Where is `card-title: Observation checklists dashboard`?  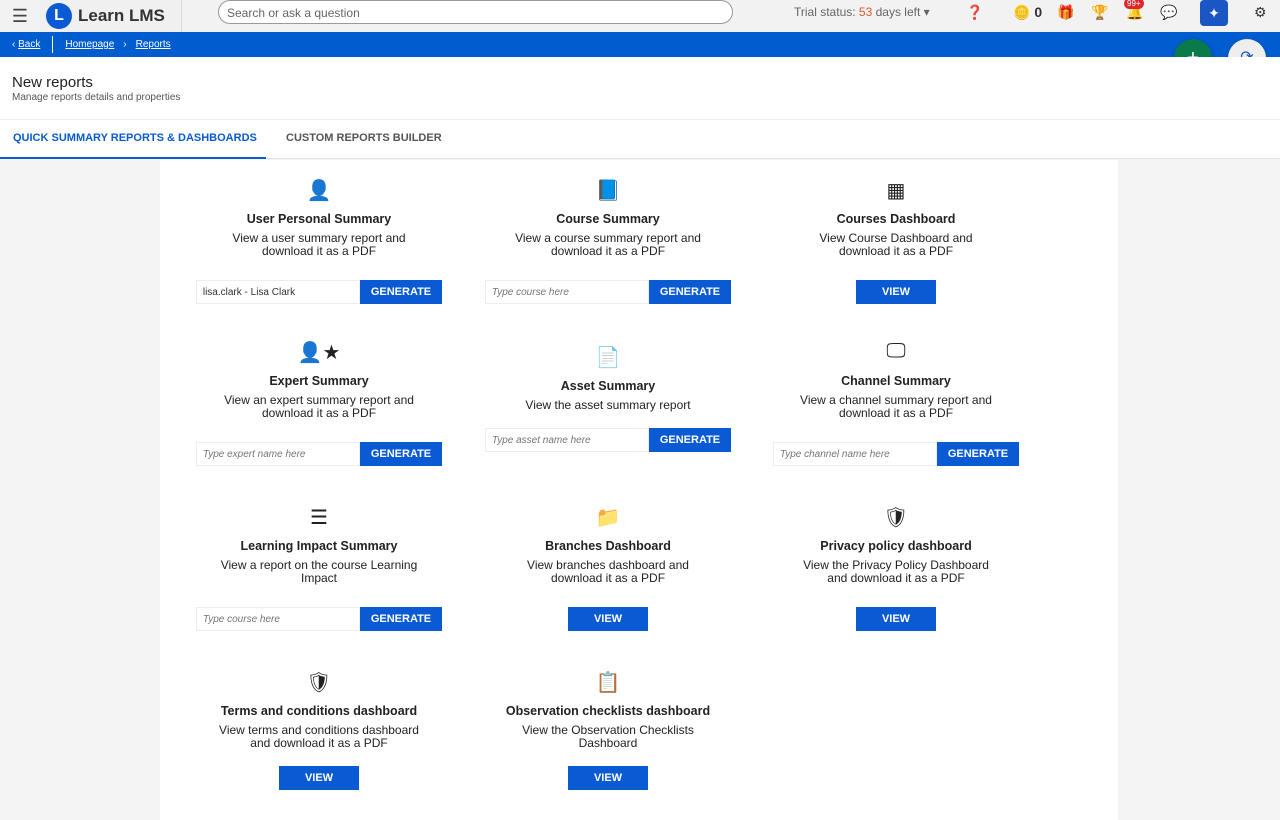
card-title: Observation checklists dashboard is located at coordinates (608, 711).